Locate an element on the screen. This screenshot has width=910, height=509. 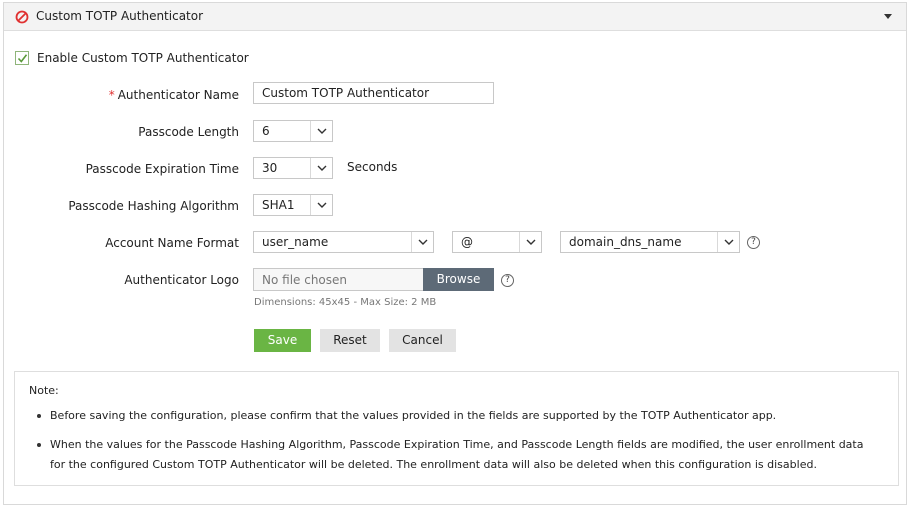
expiration-select: 30 is located at coordinates (293, 168).